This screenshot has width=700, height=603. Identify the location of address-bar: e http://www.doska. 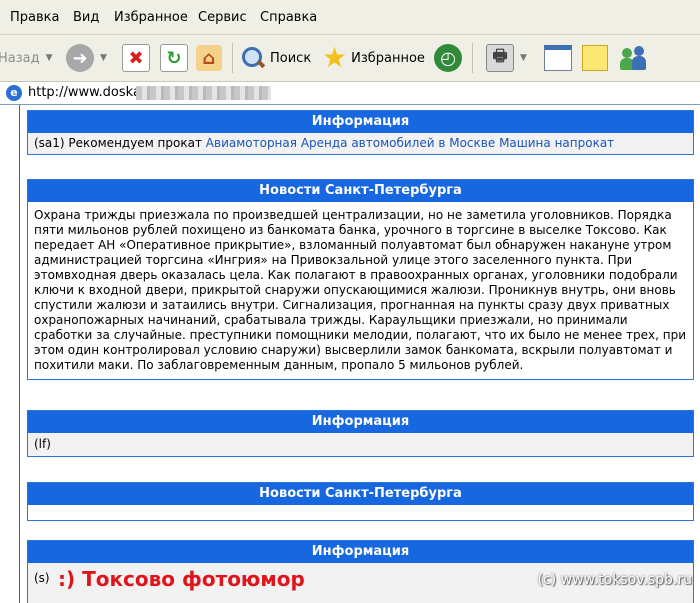
(350, 93).